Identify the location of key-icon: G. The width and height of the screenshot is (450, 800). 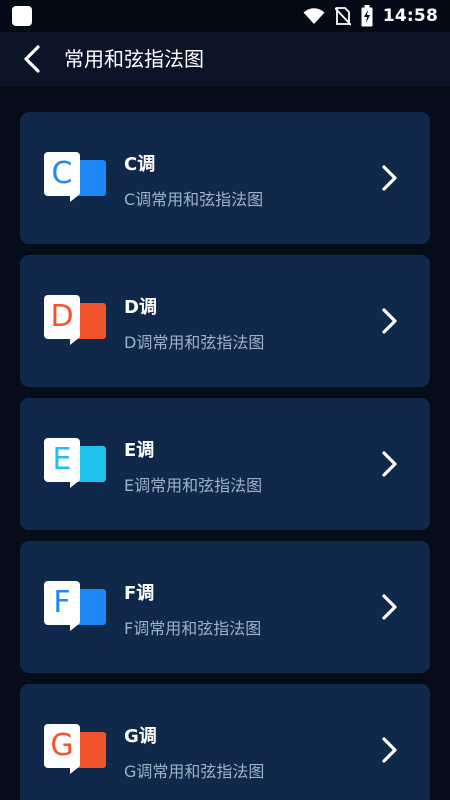
(77, 750).